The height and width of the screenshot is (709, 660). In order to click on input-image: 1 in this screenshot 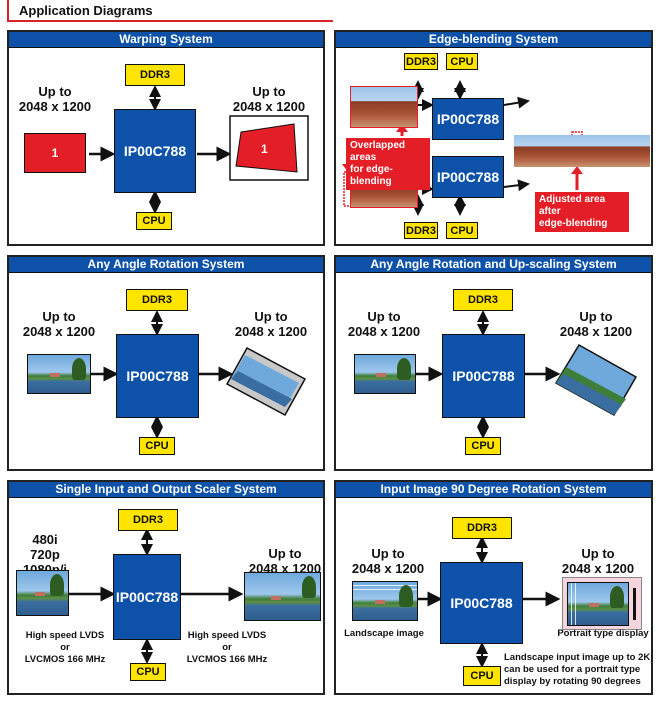, I will do `click(55, 153)`.